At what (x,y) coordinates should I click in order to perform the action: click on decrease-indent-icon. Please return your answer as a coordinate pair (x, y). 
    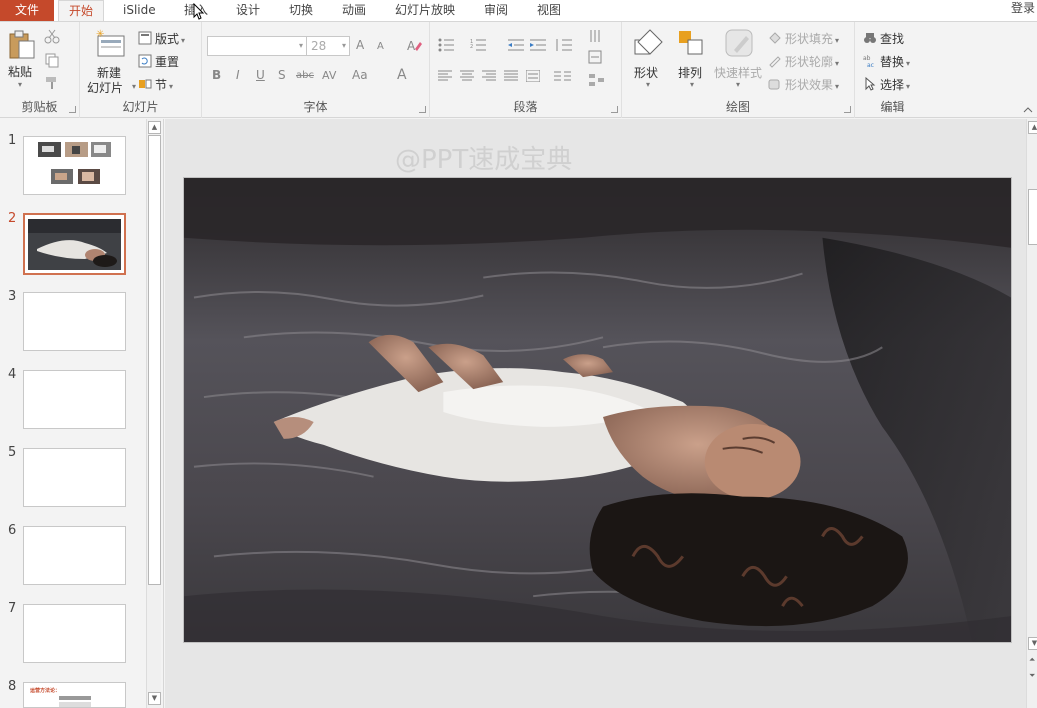
    Looking at the image, I should click on (516, 45).